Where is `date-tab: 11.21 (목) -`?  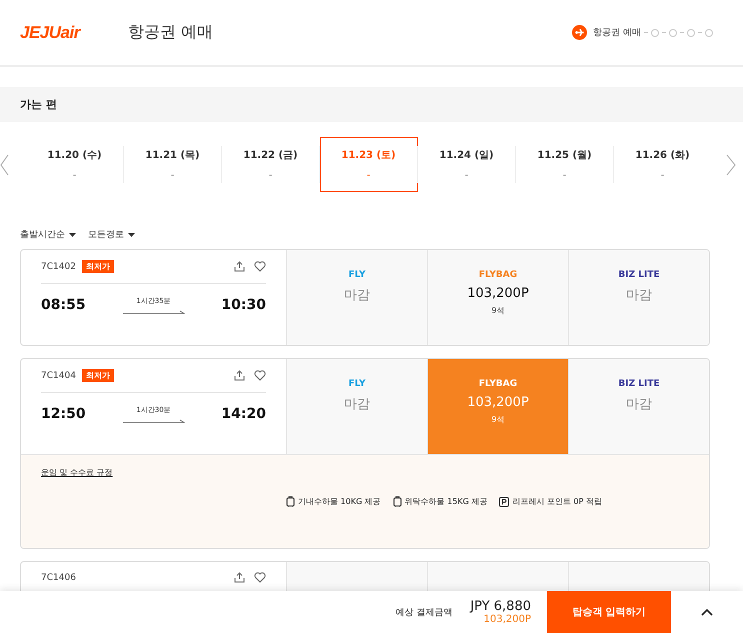 date-tab: 11.21 (목) - is located at coordinates (173, 164).